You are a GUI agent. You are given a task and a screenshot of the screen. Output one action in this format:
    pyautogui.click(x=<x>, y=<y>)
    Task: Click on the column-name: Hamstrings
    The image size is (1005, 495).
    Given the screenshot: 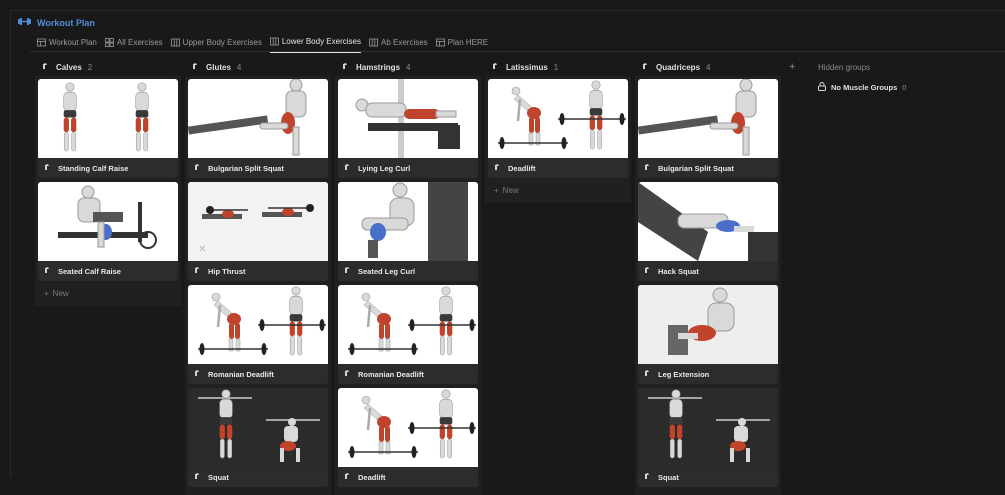 What is the action you would take?
    pyautogui.click(x=378, y=67)
    